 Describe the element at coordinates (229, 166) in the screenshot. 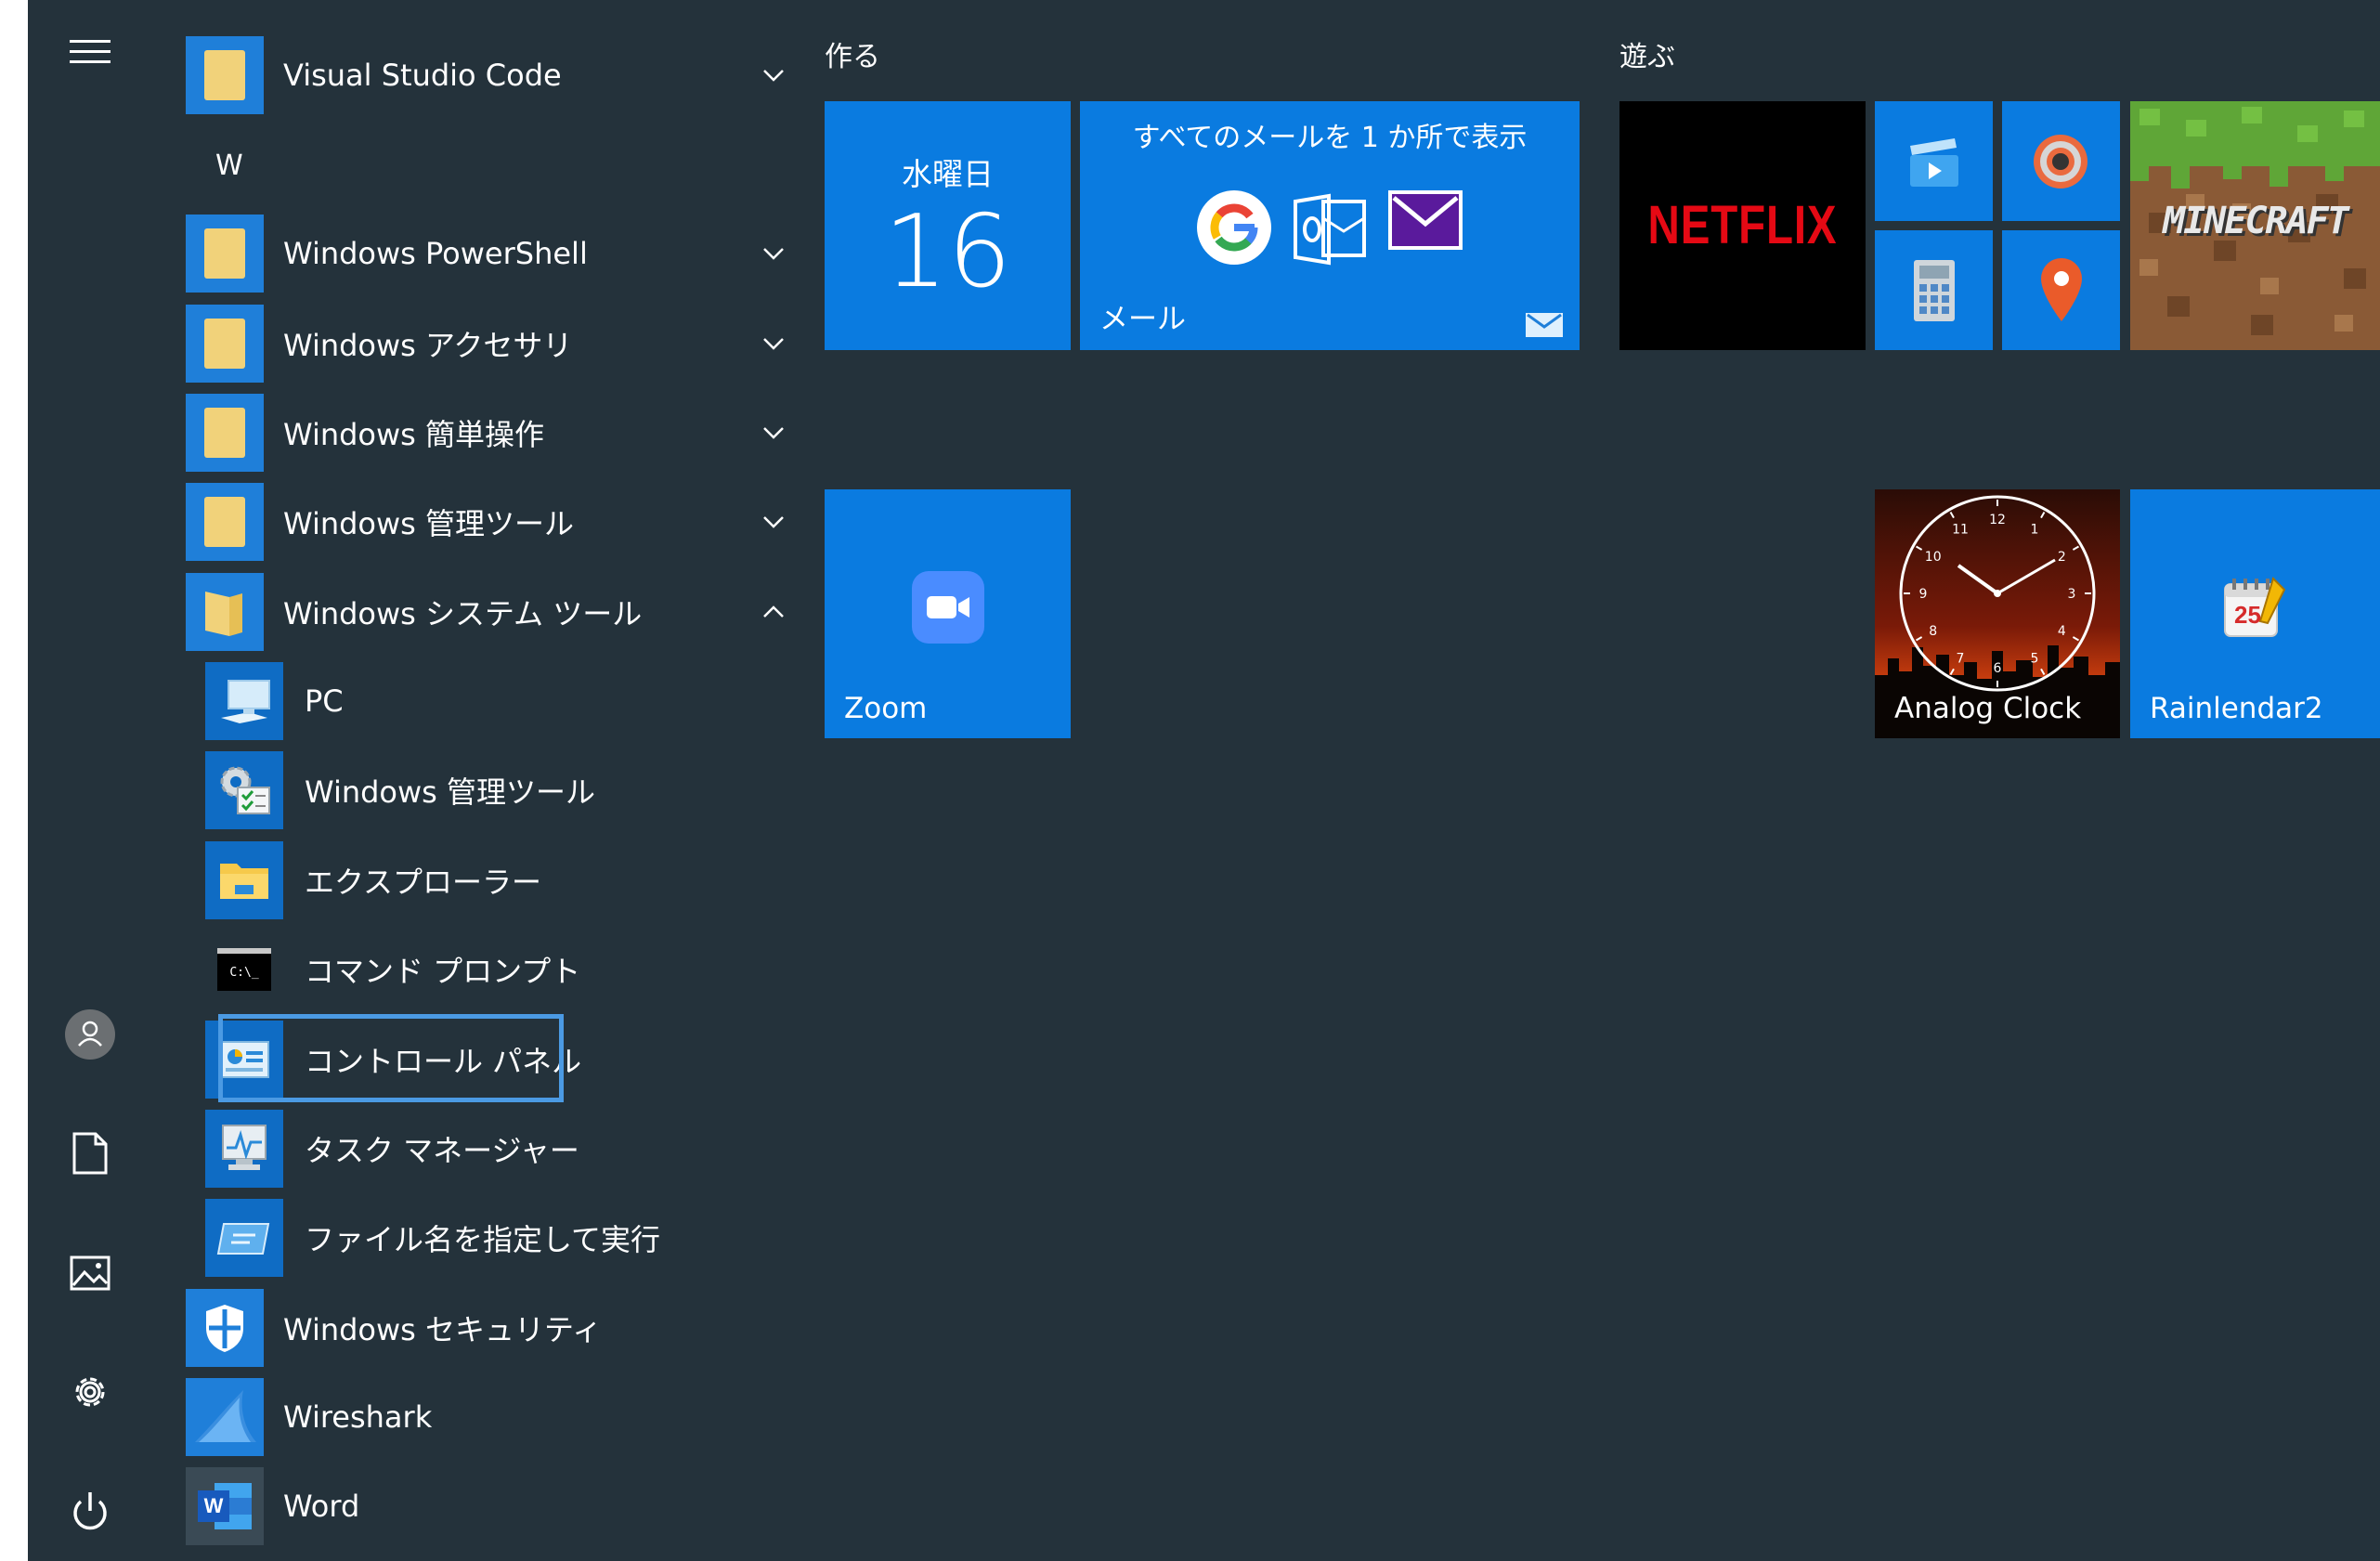

I see `section-letter-w: W` at that location.